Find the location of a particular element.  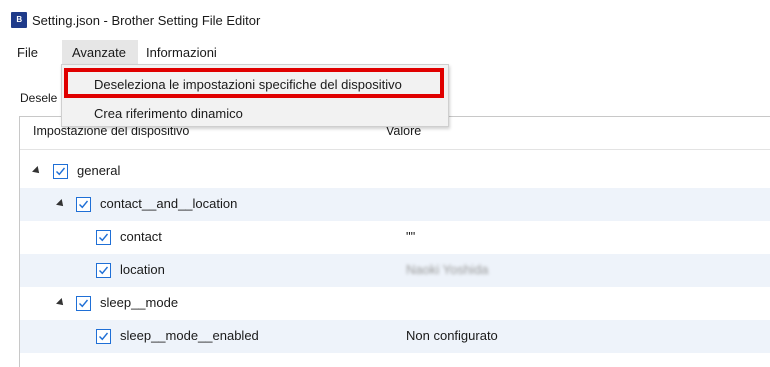

app-logo-icon: B is located at coordinates (19, 20).